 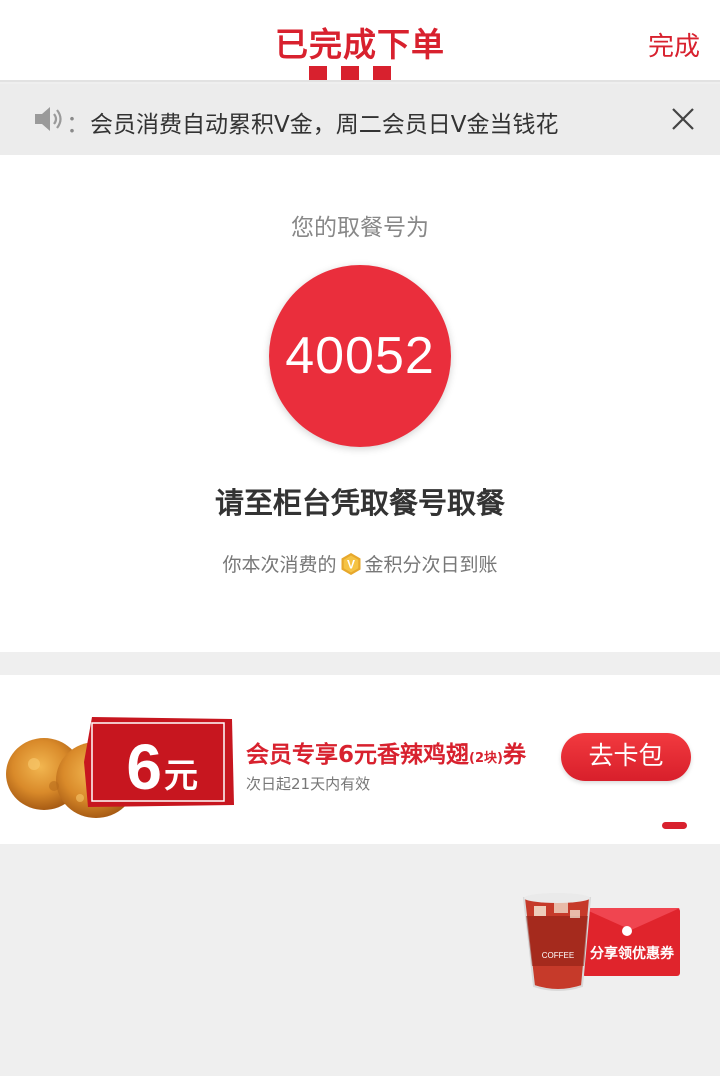 I want to click on coupon-price-tag: 6 元, so click(x=159, y=762).